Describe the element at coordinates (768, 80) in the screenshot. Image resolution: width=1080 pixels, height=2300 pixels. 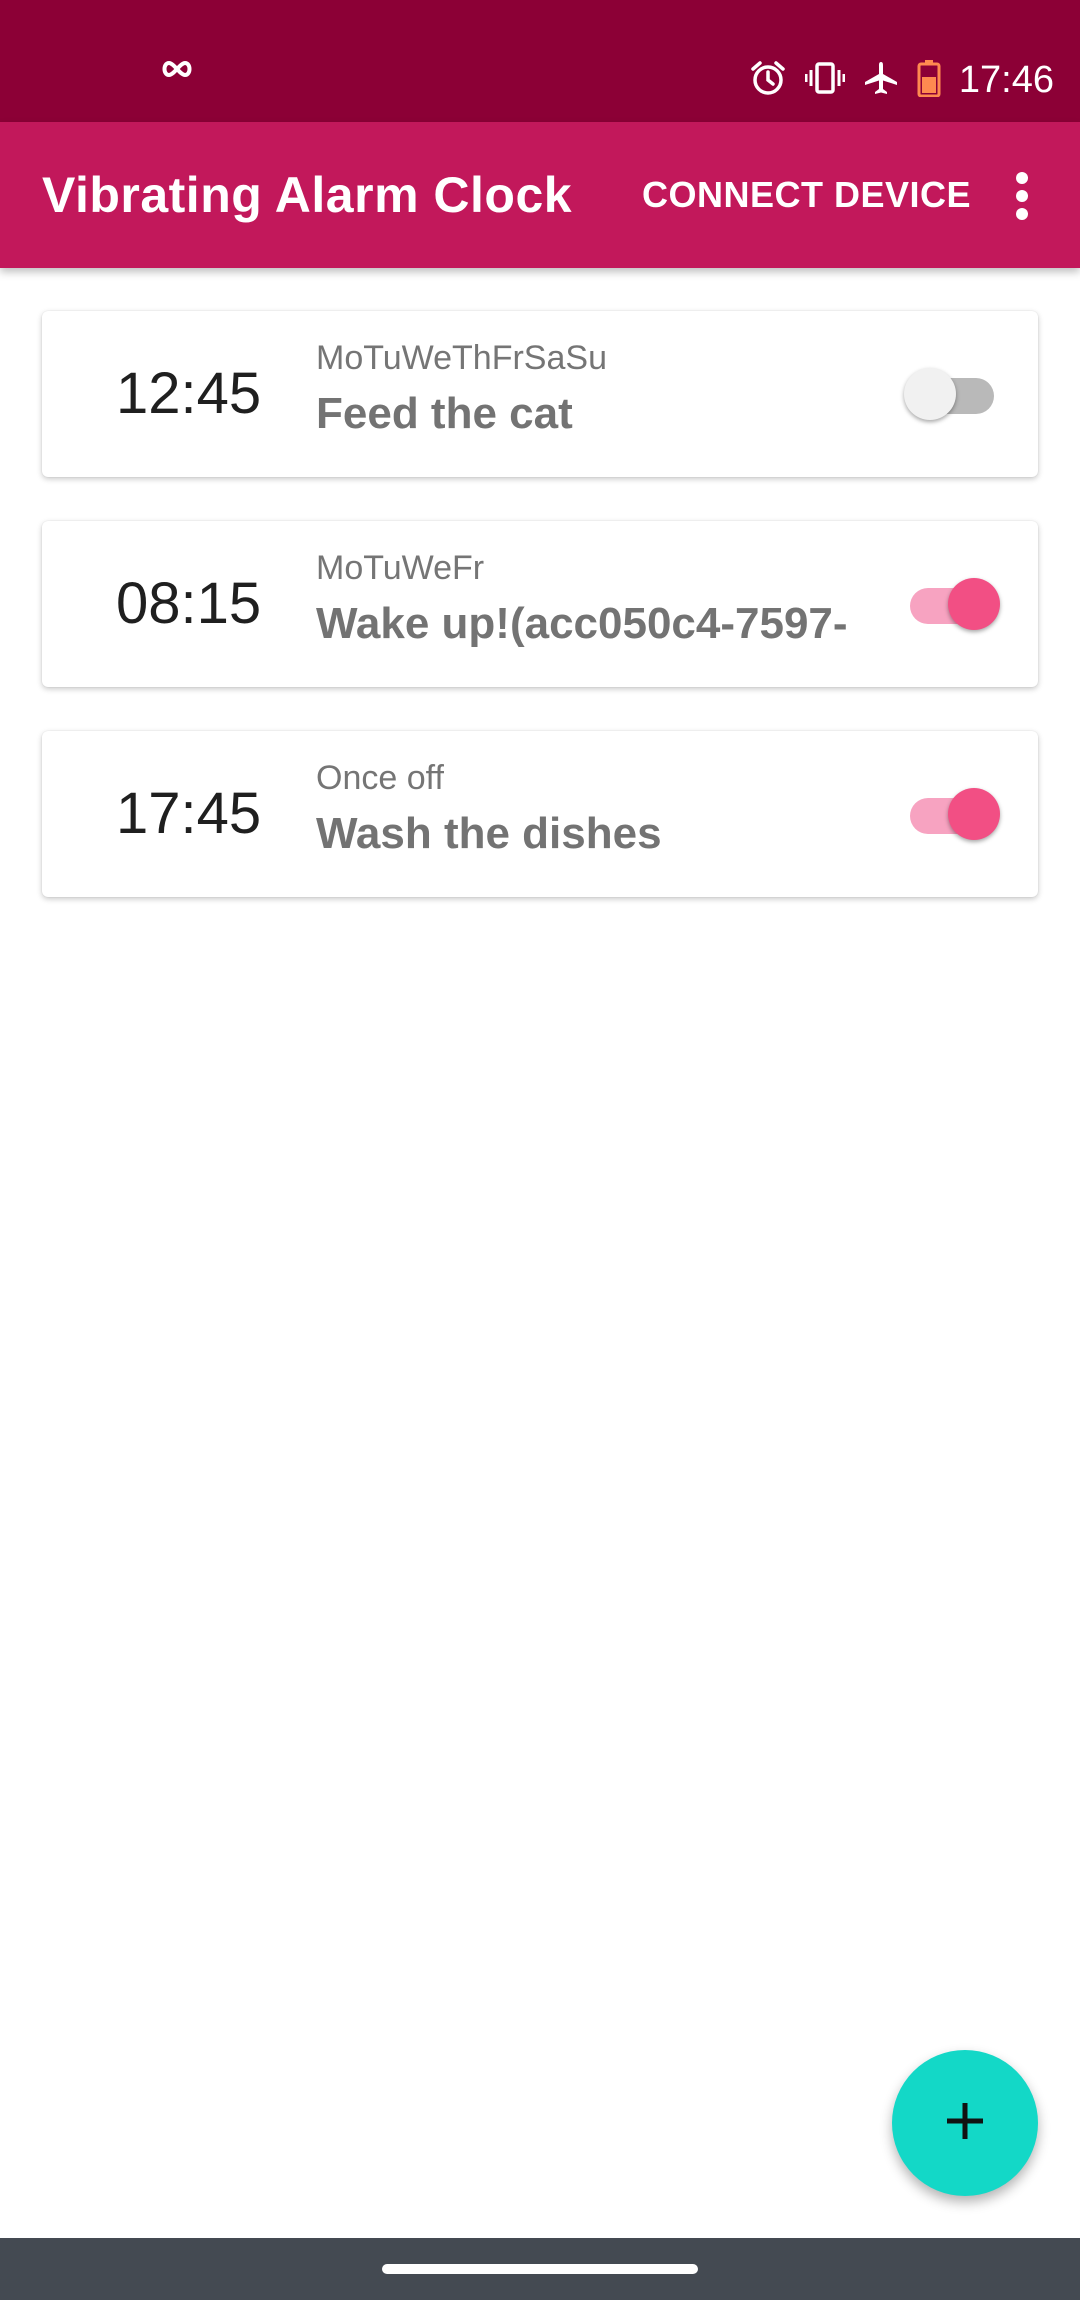
I see `alarm-icon` at that location.